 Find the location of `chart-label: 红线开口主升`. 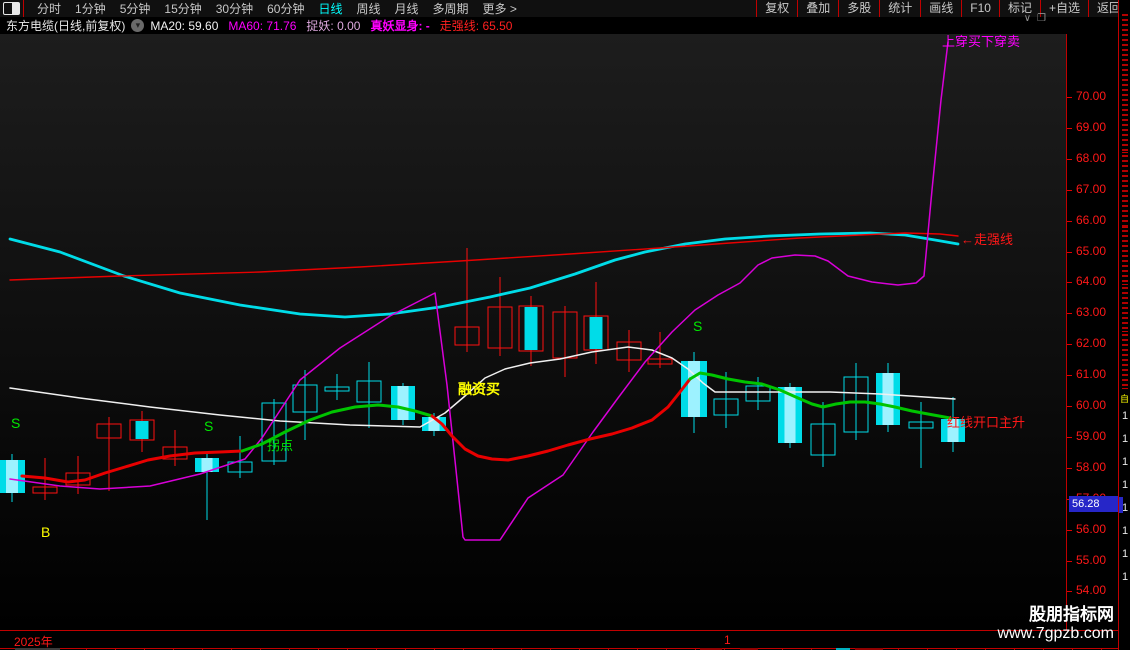

chart-label: 红线开口主升 is located at coordinates (986, 422).